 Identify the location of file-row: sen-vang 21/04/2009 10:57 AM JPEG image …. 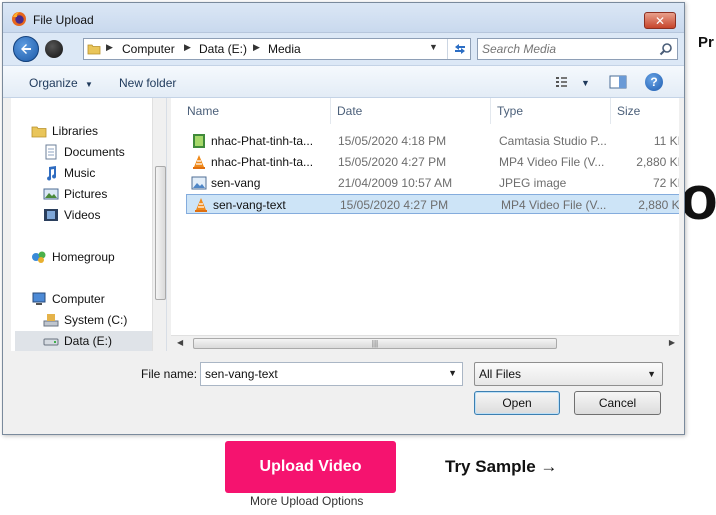
(432, 183).